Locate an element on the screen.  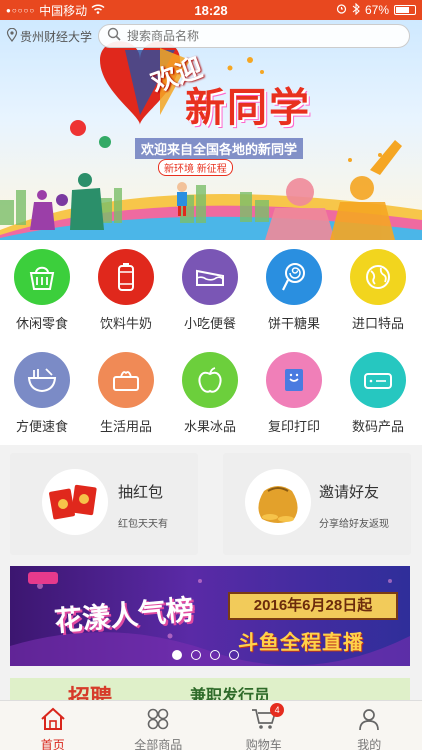
location-selector: 贵州财经大学 is located at coordinates (52, 36).